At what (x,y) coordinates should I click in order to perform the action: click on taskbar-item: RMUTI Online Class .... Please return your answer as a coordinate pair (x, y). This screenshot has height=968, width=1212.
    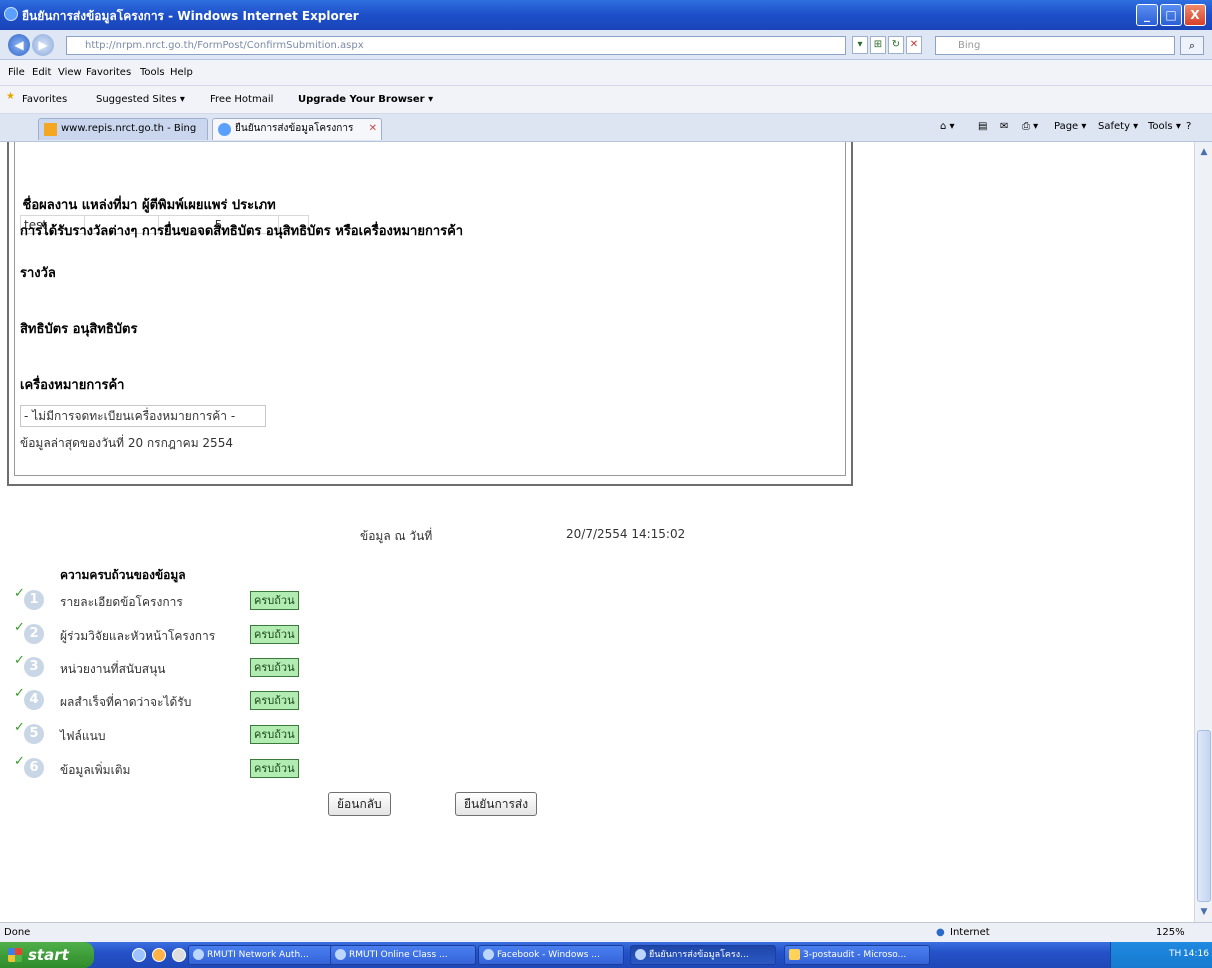
    Looking at the image, I should click on (403, 955).